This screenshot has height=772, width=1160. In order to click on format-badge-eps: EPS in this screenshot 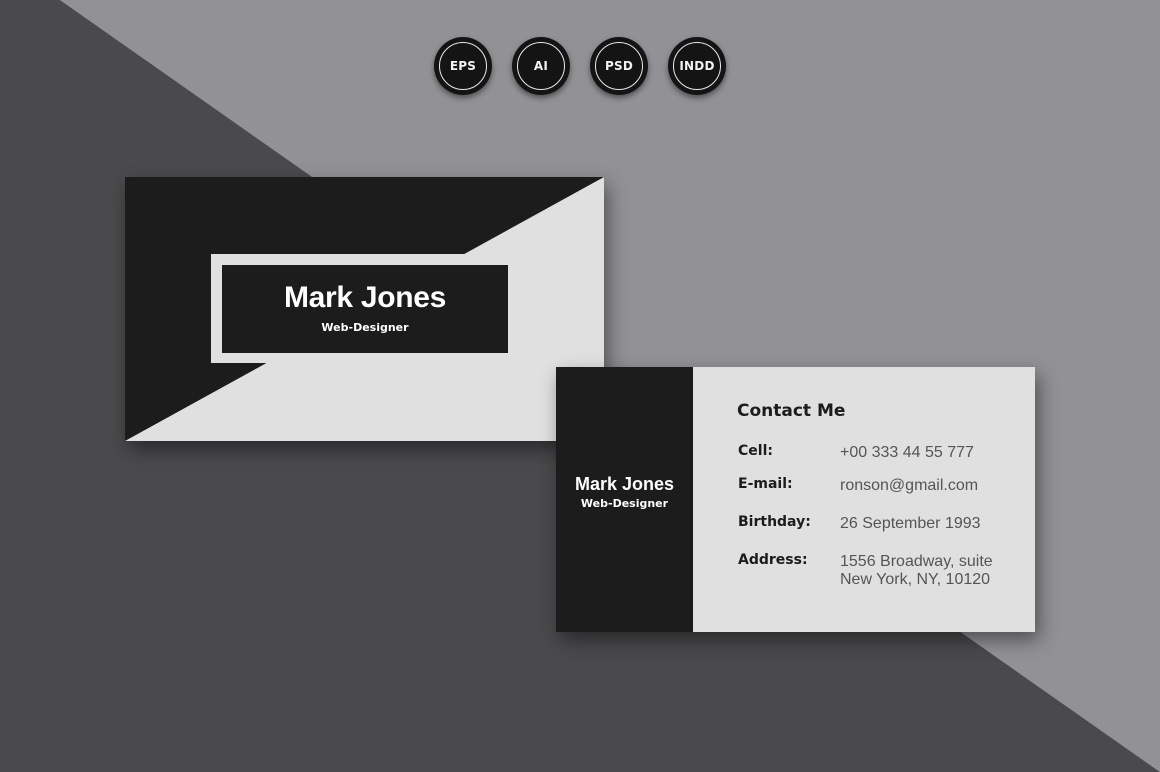, I will do `click(463, 66)`.